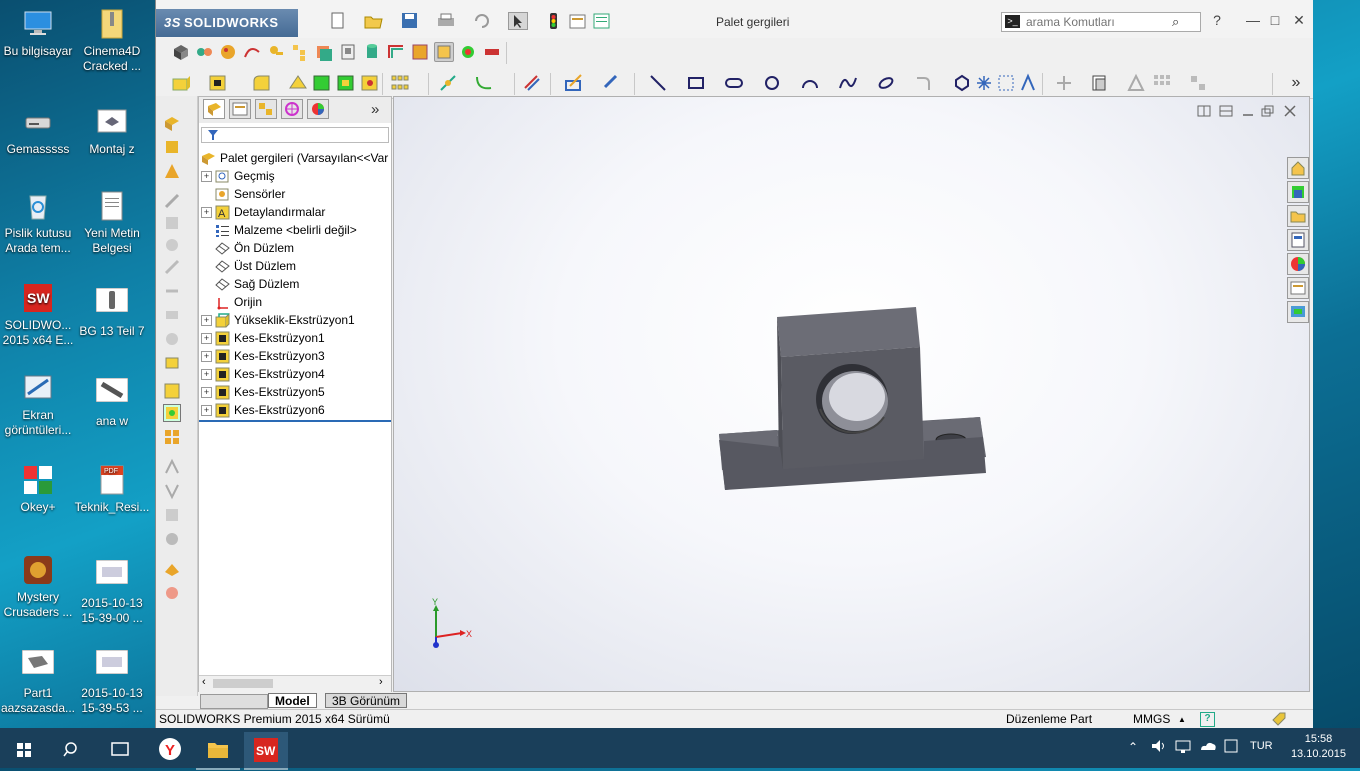 The height and width of the screenshot is (771, 1360). Describe the element at coordinates (172, 593) in the screenshot. I see `curves-strip-icon` at that location.